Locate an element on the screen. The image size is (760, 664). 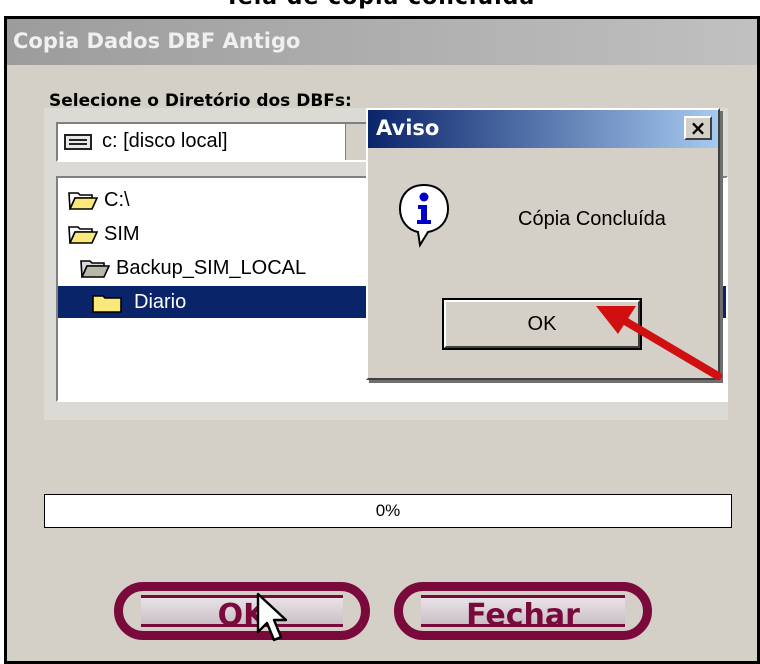
info-icon is located at coordinates (424, 215).